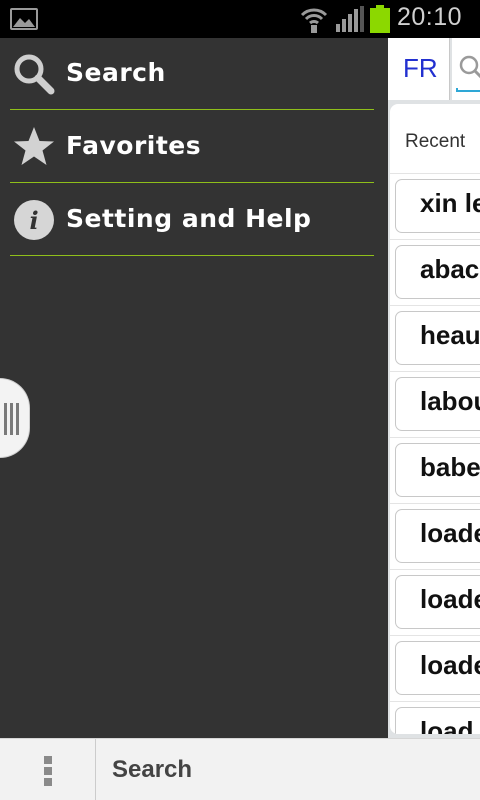 The height and width of the screenshot is (800, 480). What do you see at coordinates (152, 769) in the screenshot?
I see `bottom-bar-title: Search` at bounding box center [152, 769].